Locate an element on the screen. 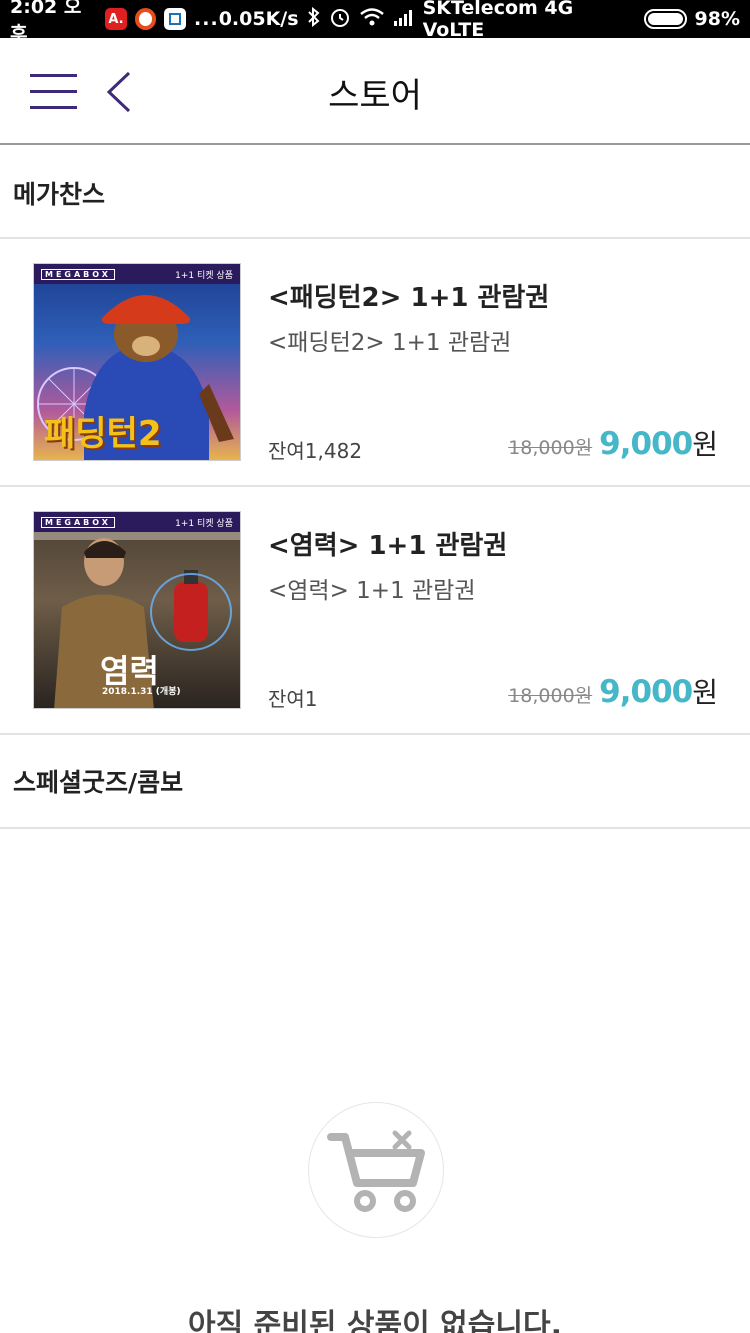  alarm-icon is located at coordinates (340, 19).